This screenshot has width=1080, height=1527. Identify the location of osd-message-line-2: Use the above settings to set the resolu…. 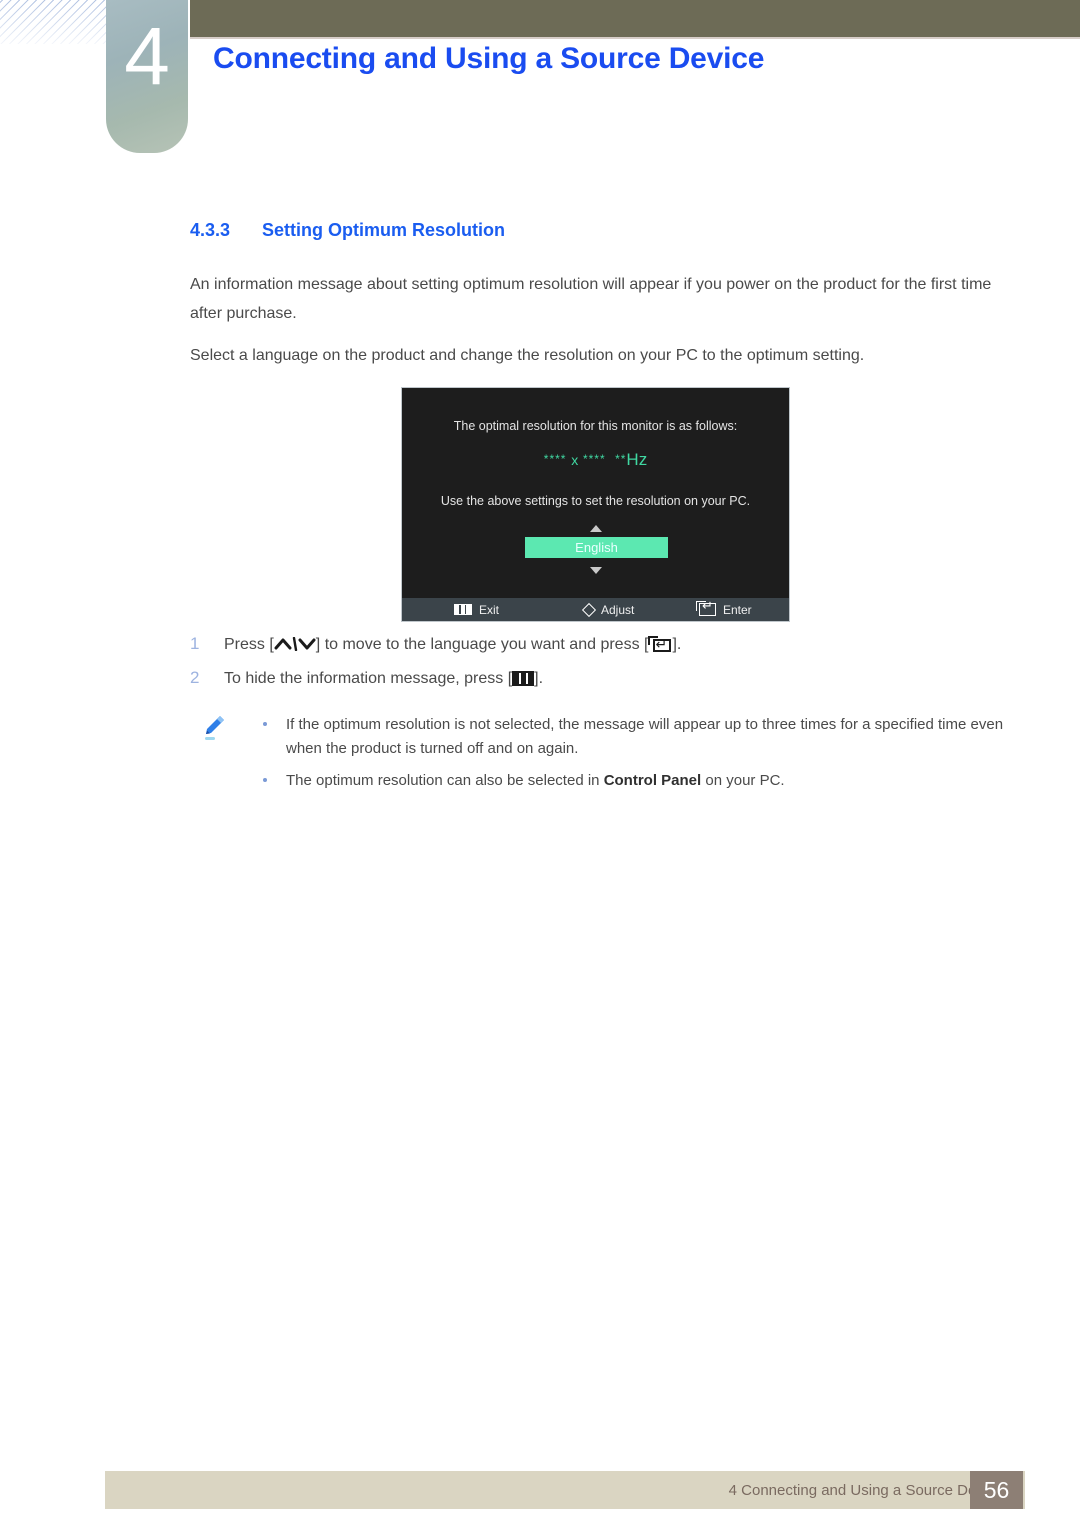
(595, 501).